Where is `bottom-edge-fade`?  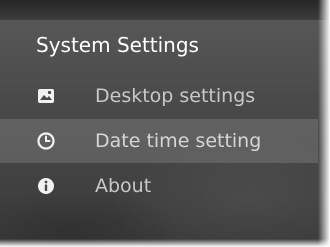
bottom-edge-fade is located at coordinates (165, 243).